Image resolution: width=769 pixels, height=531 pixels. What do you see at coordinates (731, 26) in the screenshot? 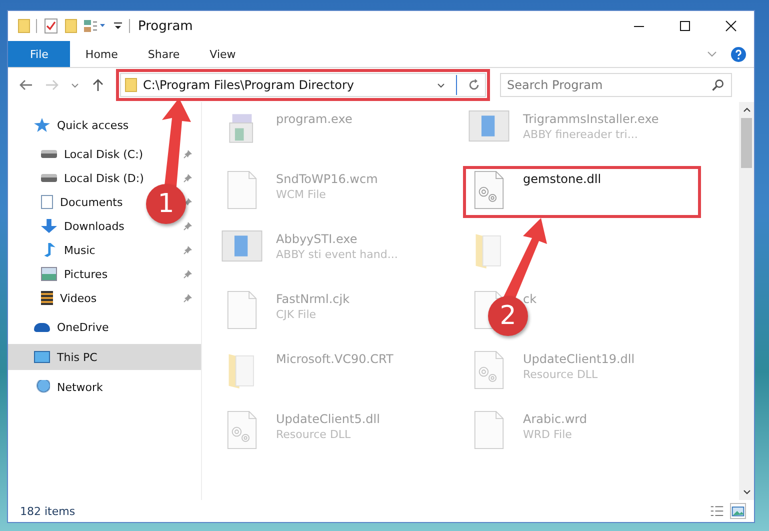
I see `close-icon` at bounding box center [731, 26].